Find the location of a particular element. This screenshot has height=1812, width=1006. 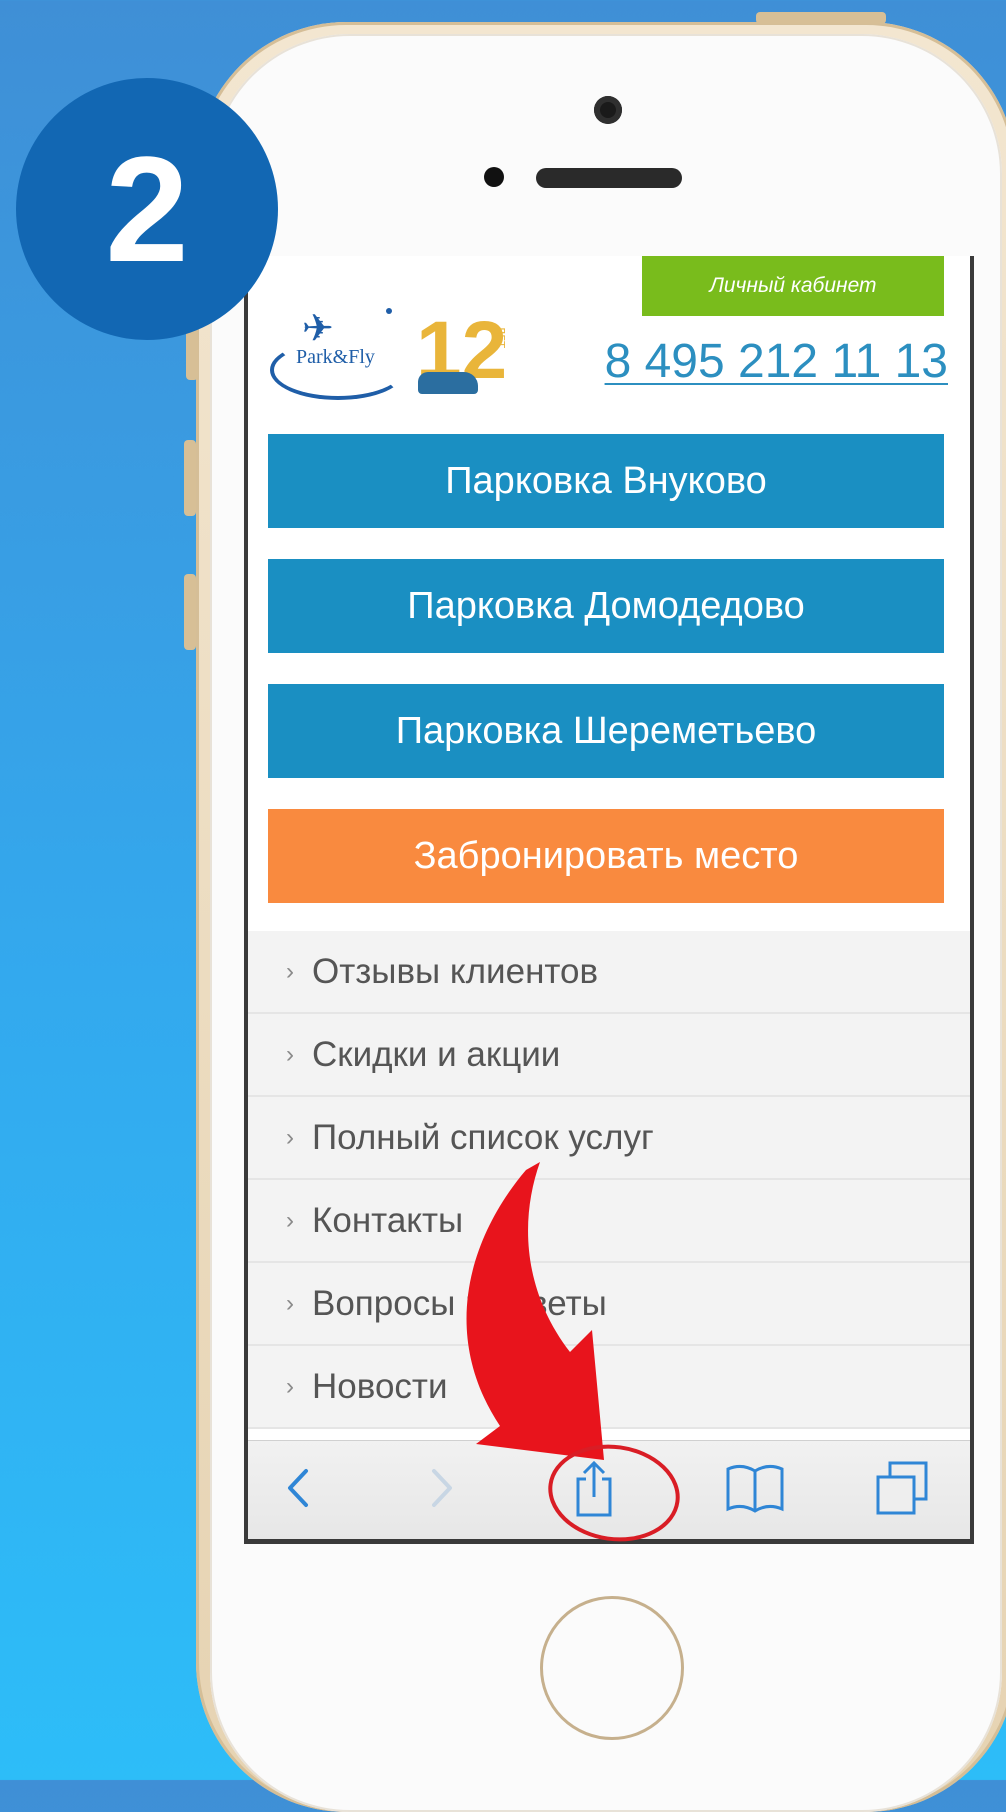

menu-item-services: › Полный список услуг is located at coordinates (609, 1138).